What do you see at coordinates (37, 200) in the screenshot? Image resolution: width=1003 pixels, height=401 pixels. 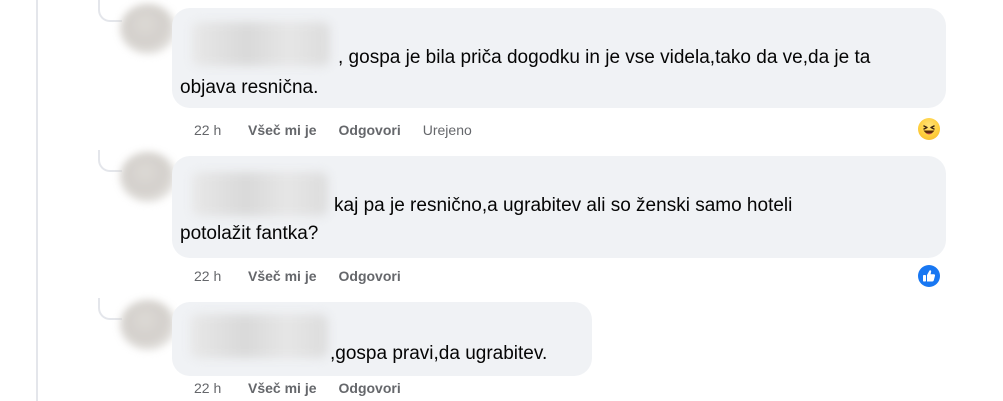 I see `thread-line` at bounding box center [37, 200].